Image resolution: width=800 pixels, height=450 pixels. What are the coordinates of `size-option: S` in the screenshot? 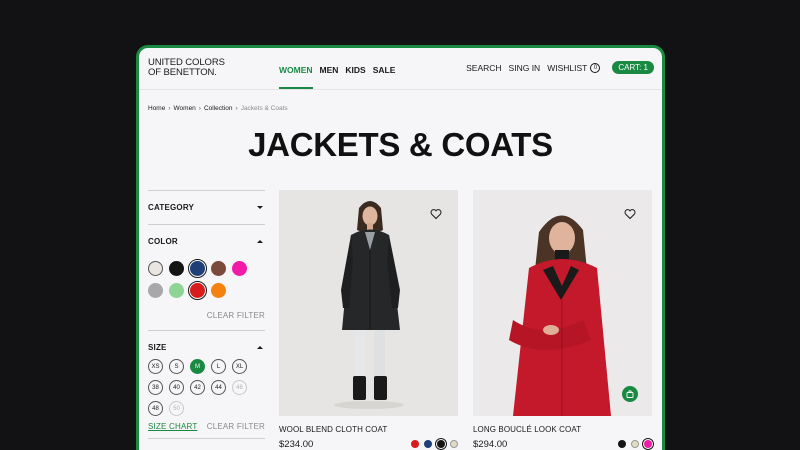 It's located at (176, 366).